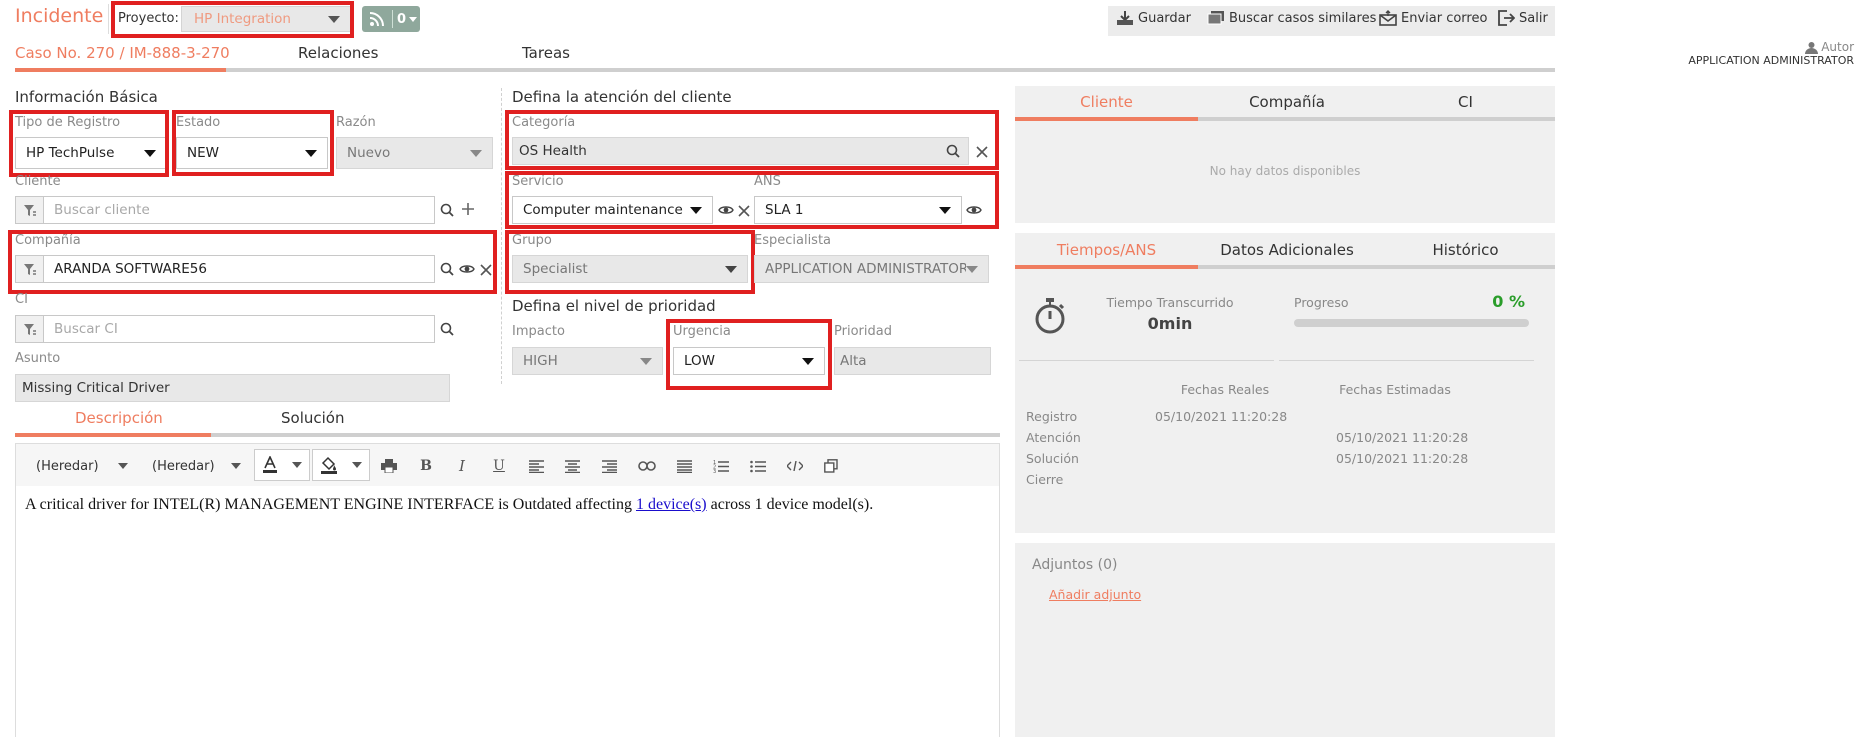 The height and width of the screenshot is (737, 1855). Describe the element at coordinates (647, 466) in the screenshot. I see `link-icon` at that location.